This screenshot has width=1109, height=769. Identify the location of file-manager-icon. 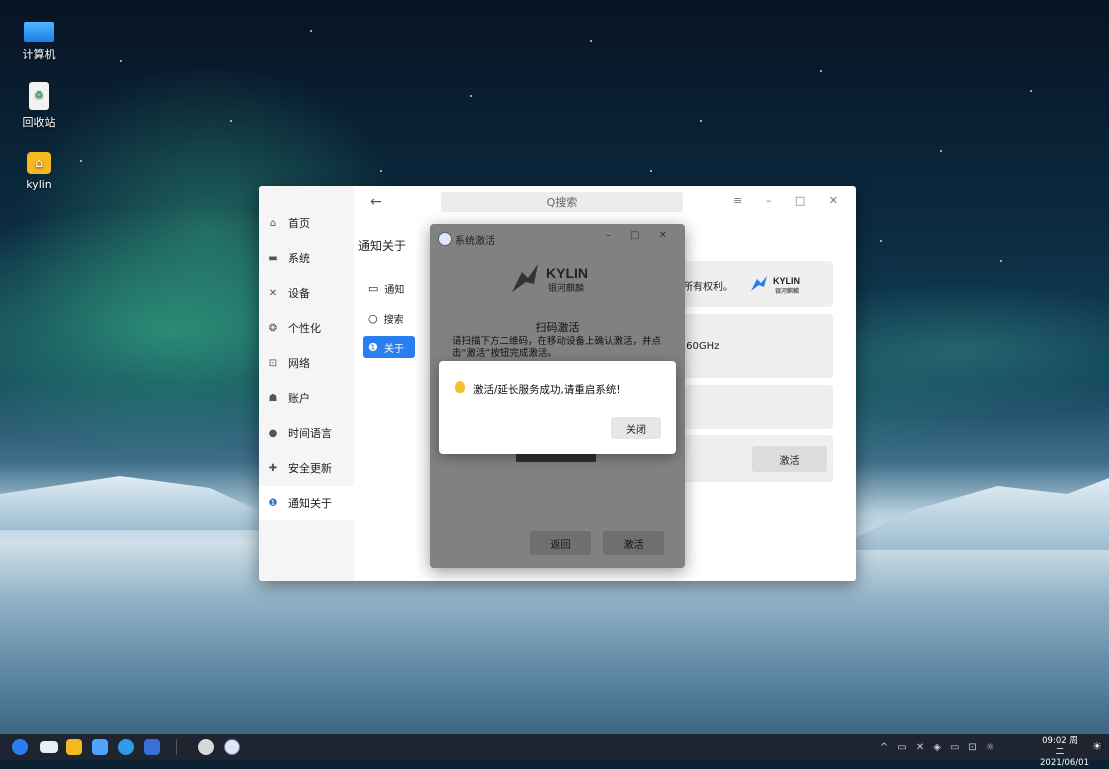
(74, 747).